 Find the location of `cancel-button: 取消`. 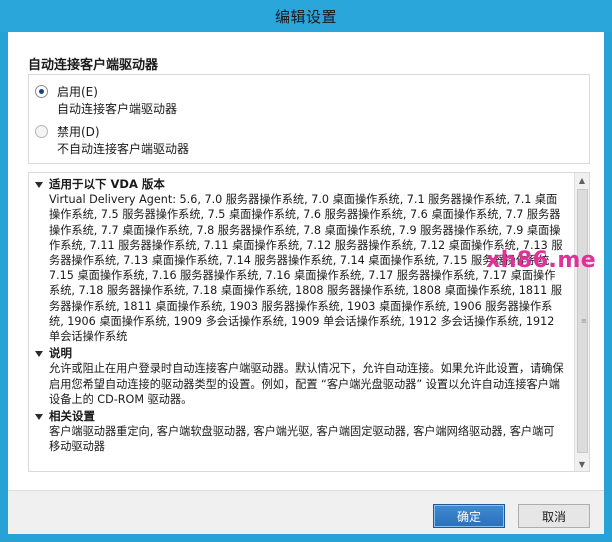

cancel-button: 取消 is located at coordinates (554, 516).